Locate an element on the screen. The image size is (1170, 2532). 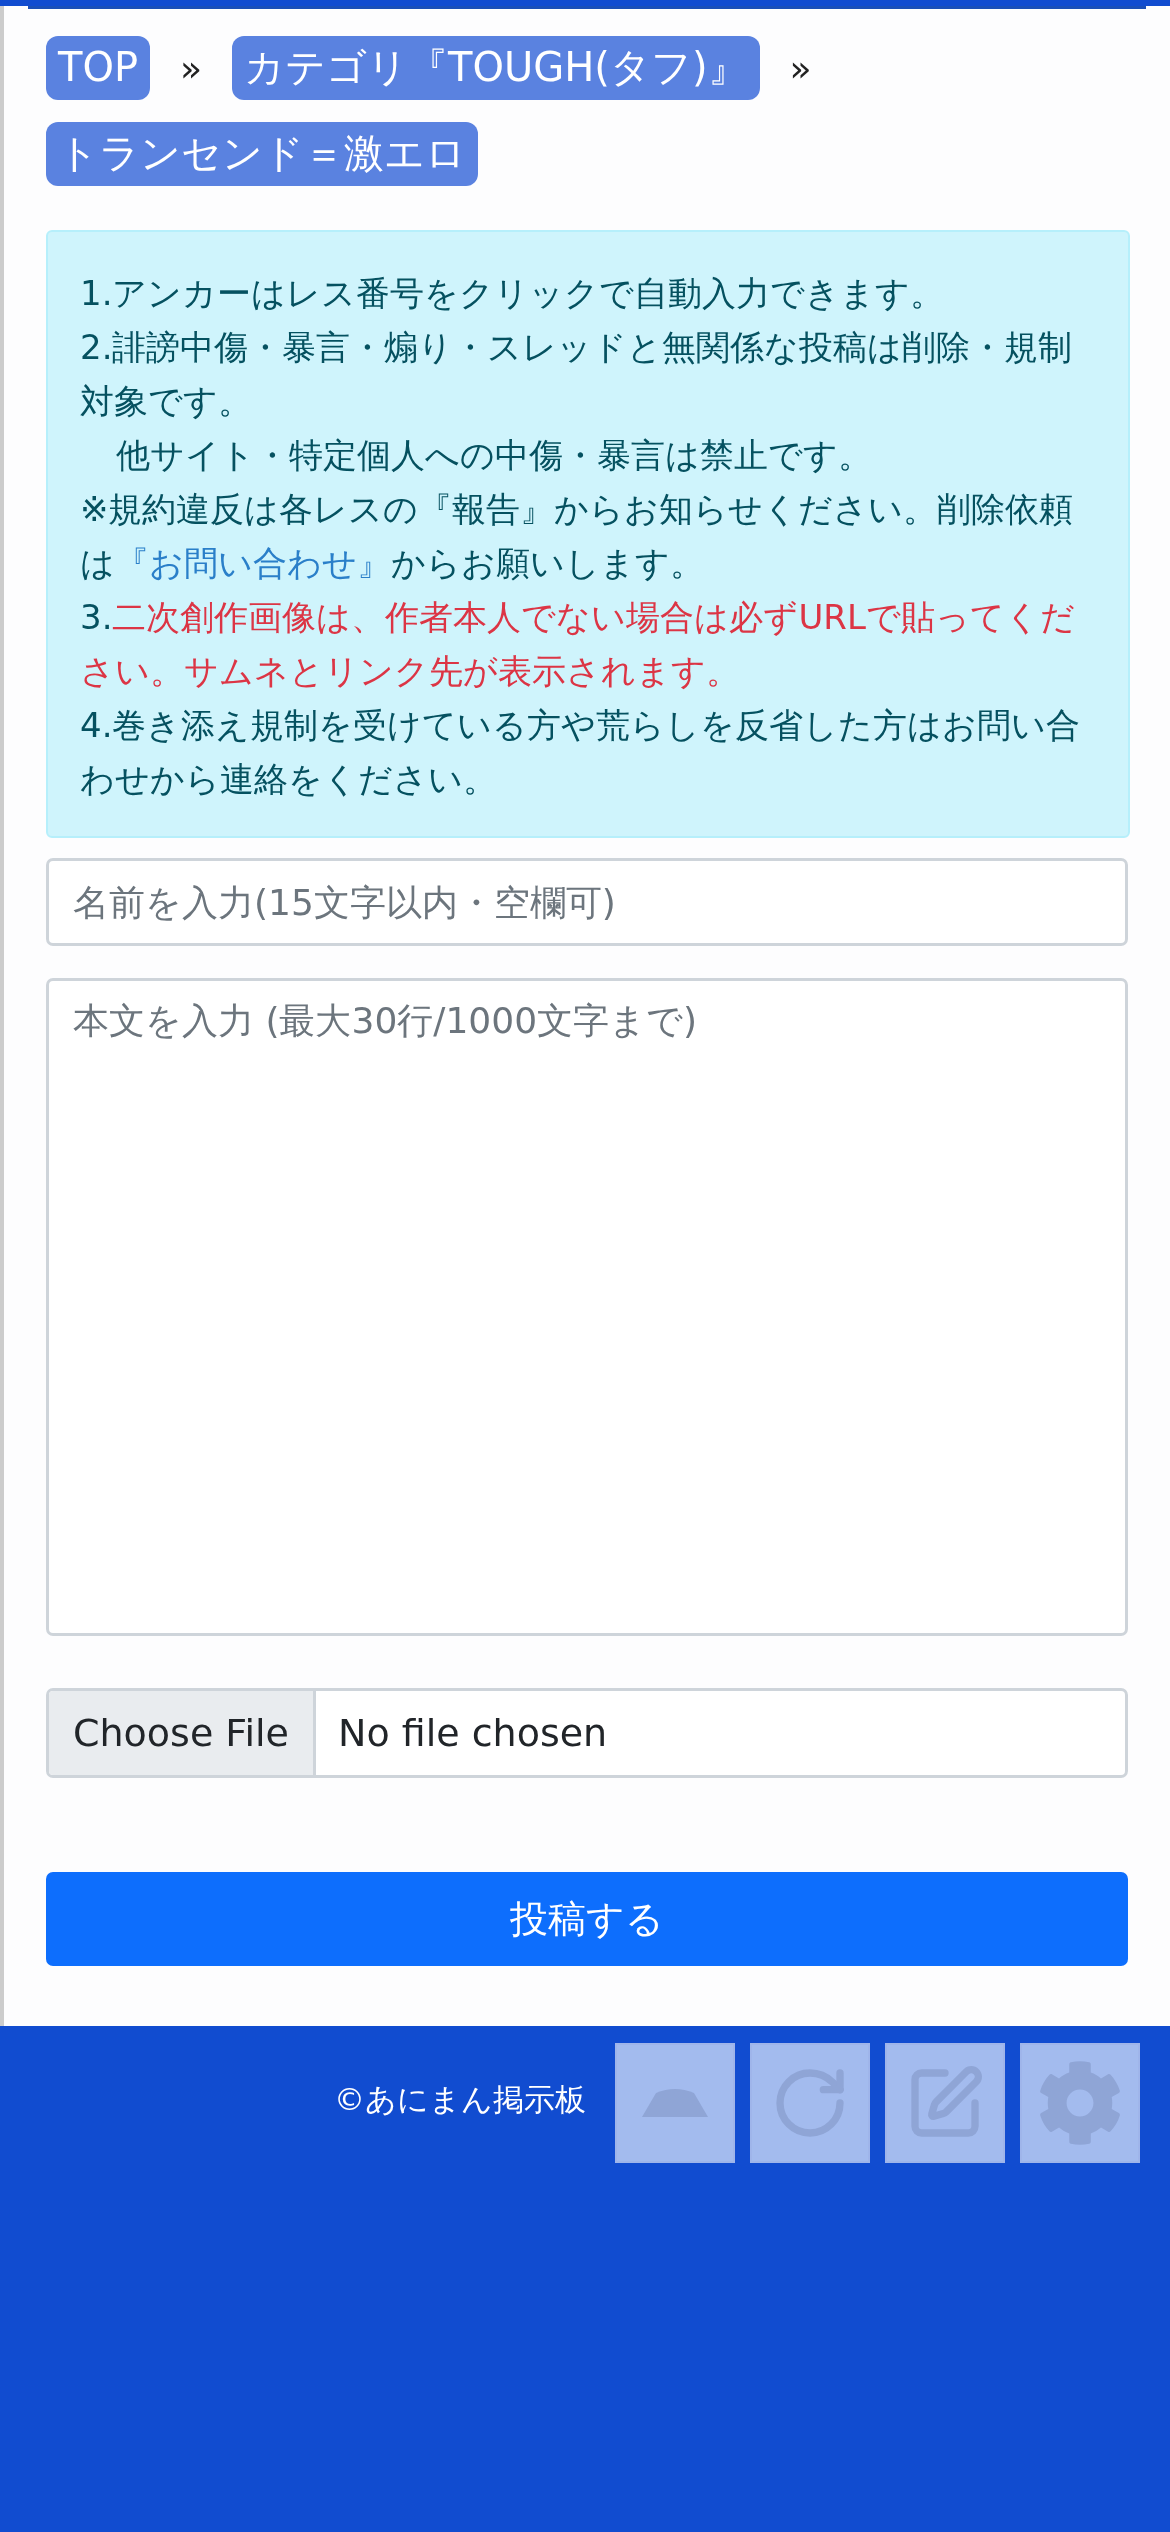
compose-button is located at coordinates (945, 2103).